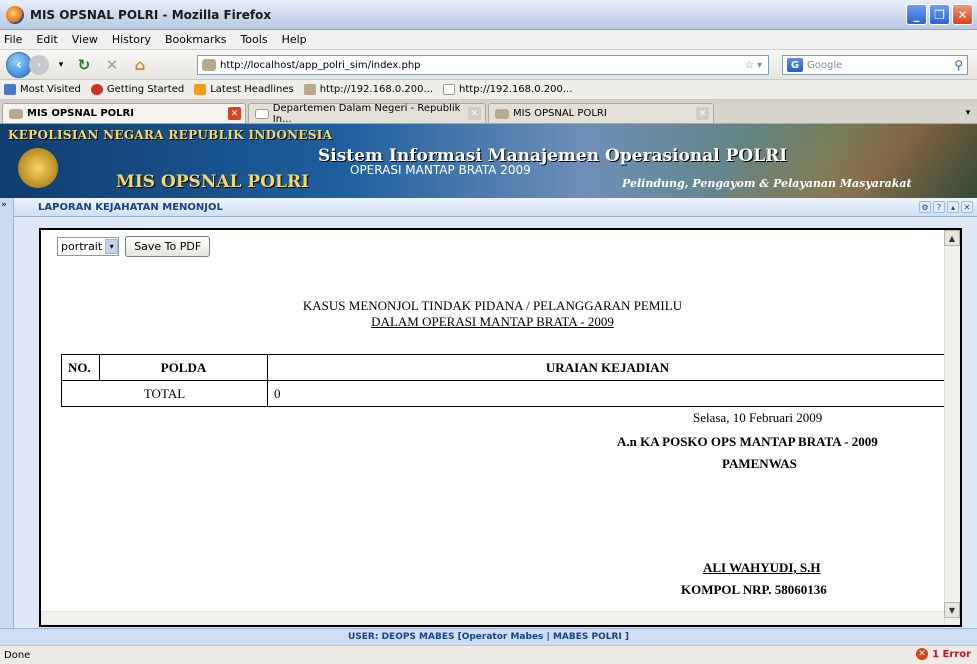  I want to click on bookmark-getting-started: Getting Started, so click(137, 89).